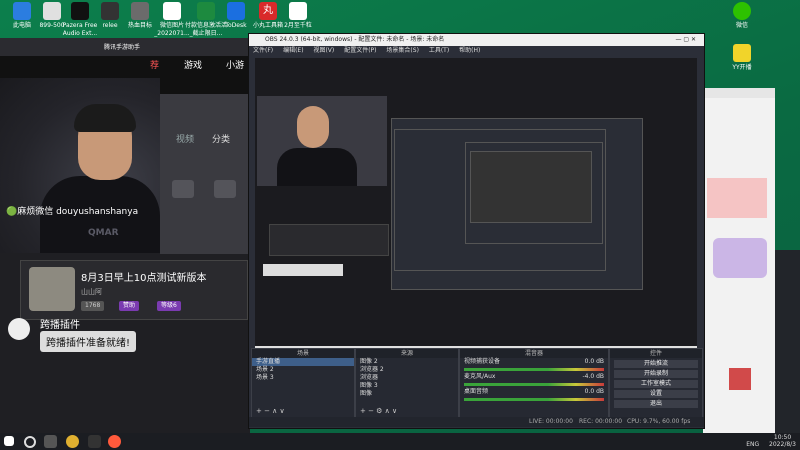  What do you see at coordinates (685, 40) in the screenshot?
I see `window-controls: — ▢ ✕` at bounding box center [685, 40].